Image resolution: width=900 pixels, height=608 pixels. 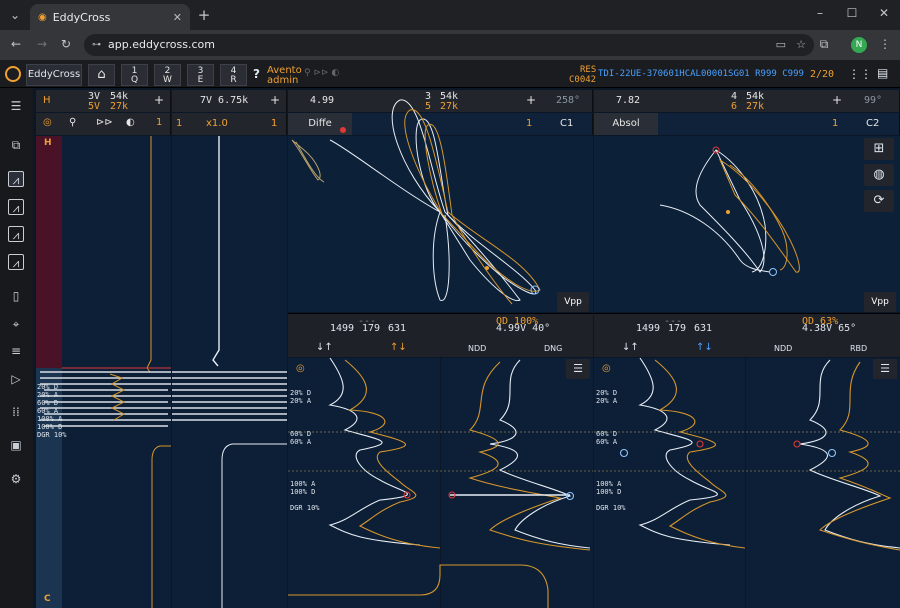 What do you see at coordinates (229, 101) in the screenshot?
I see `panel2-header: 7V 6.75k +` at bounding box center [229, 101].